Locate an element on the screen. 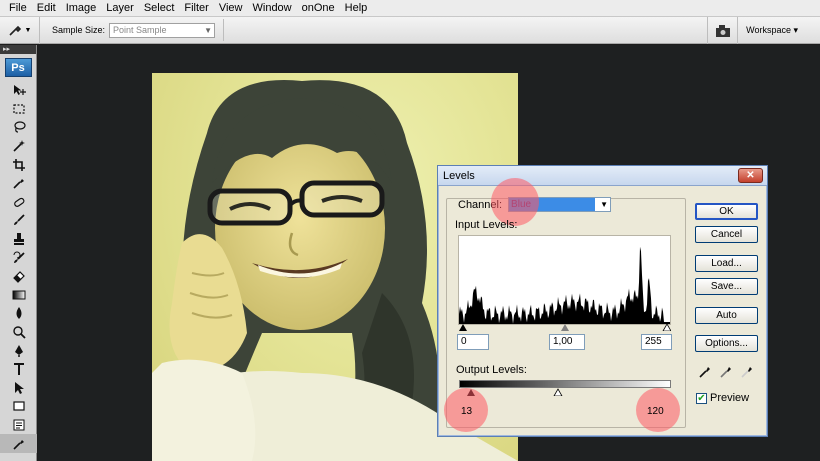  sample-size-select: Point Sample ▼ is located at coordinates (162, 30).